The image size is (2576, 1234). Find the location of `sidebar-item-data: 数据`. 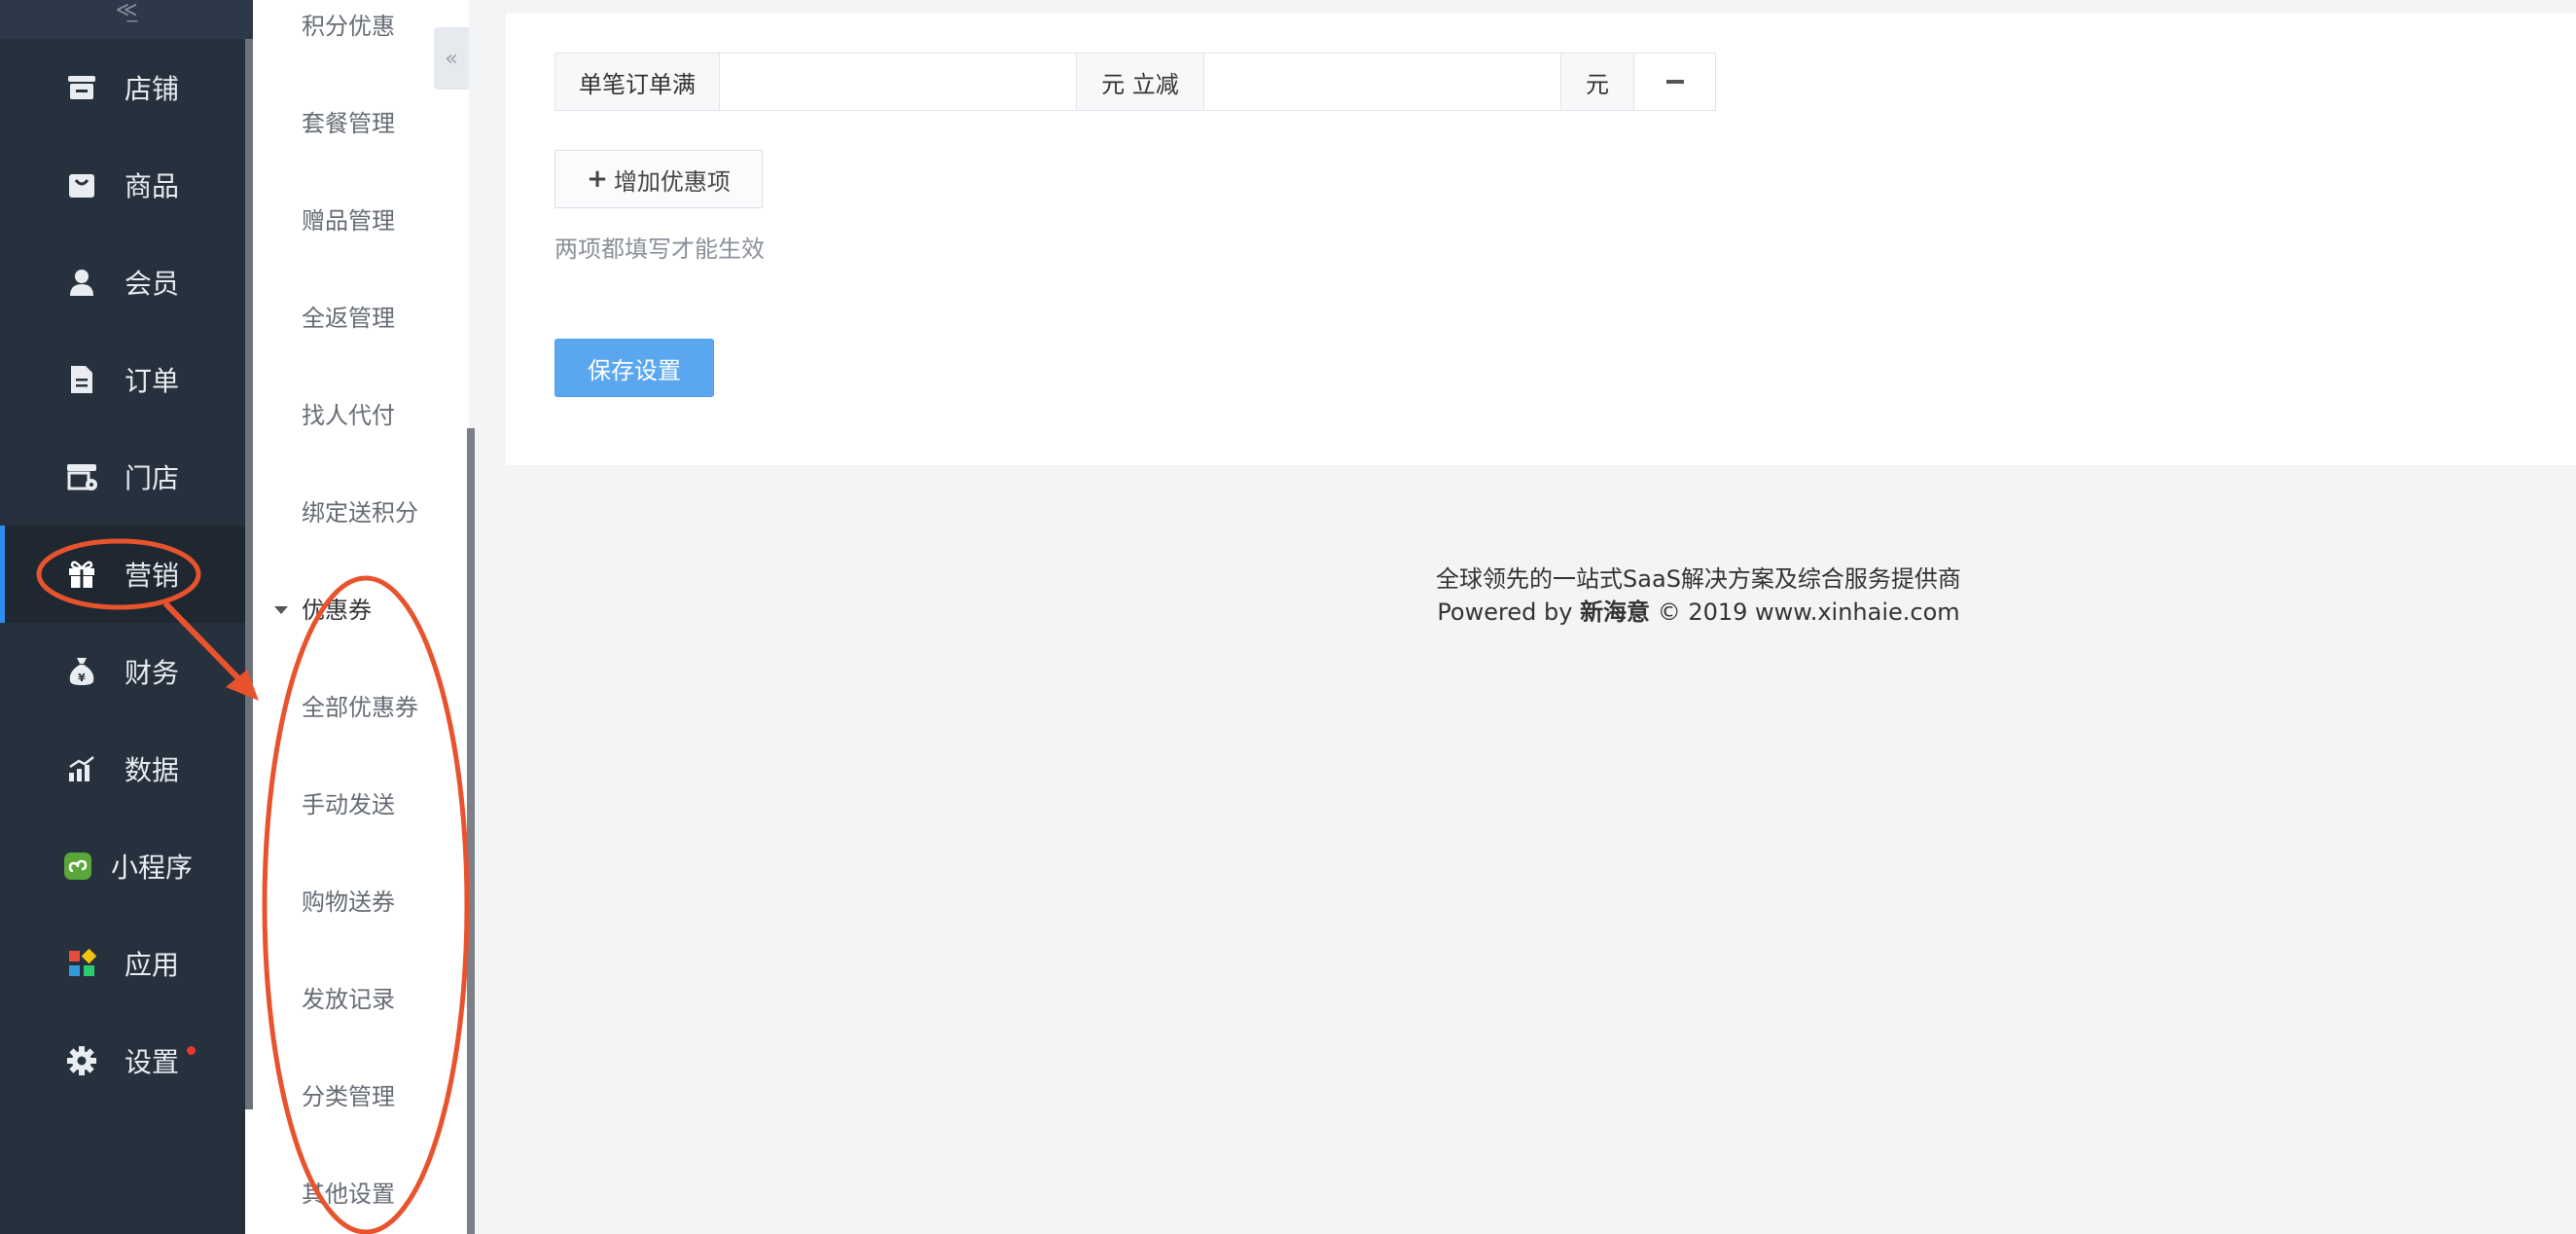

sidebar-item-data: 数据 is located at coordinates (122, 768).